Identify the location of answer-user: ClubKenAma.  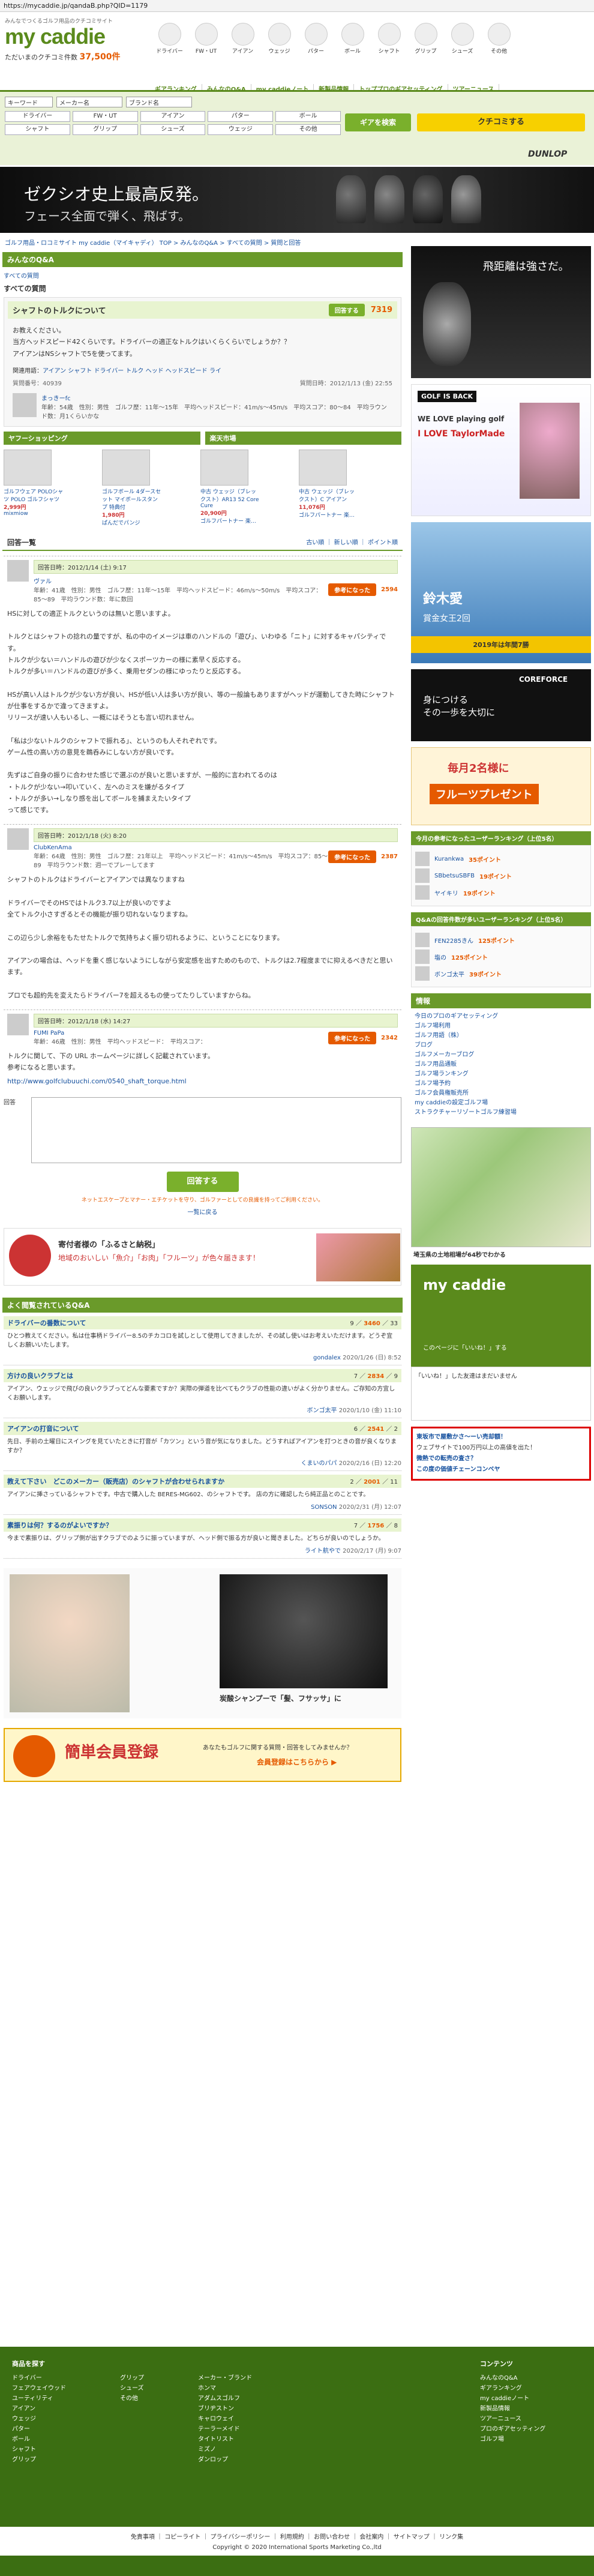
(53, 847).